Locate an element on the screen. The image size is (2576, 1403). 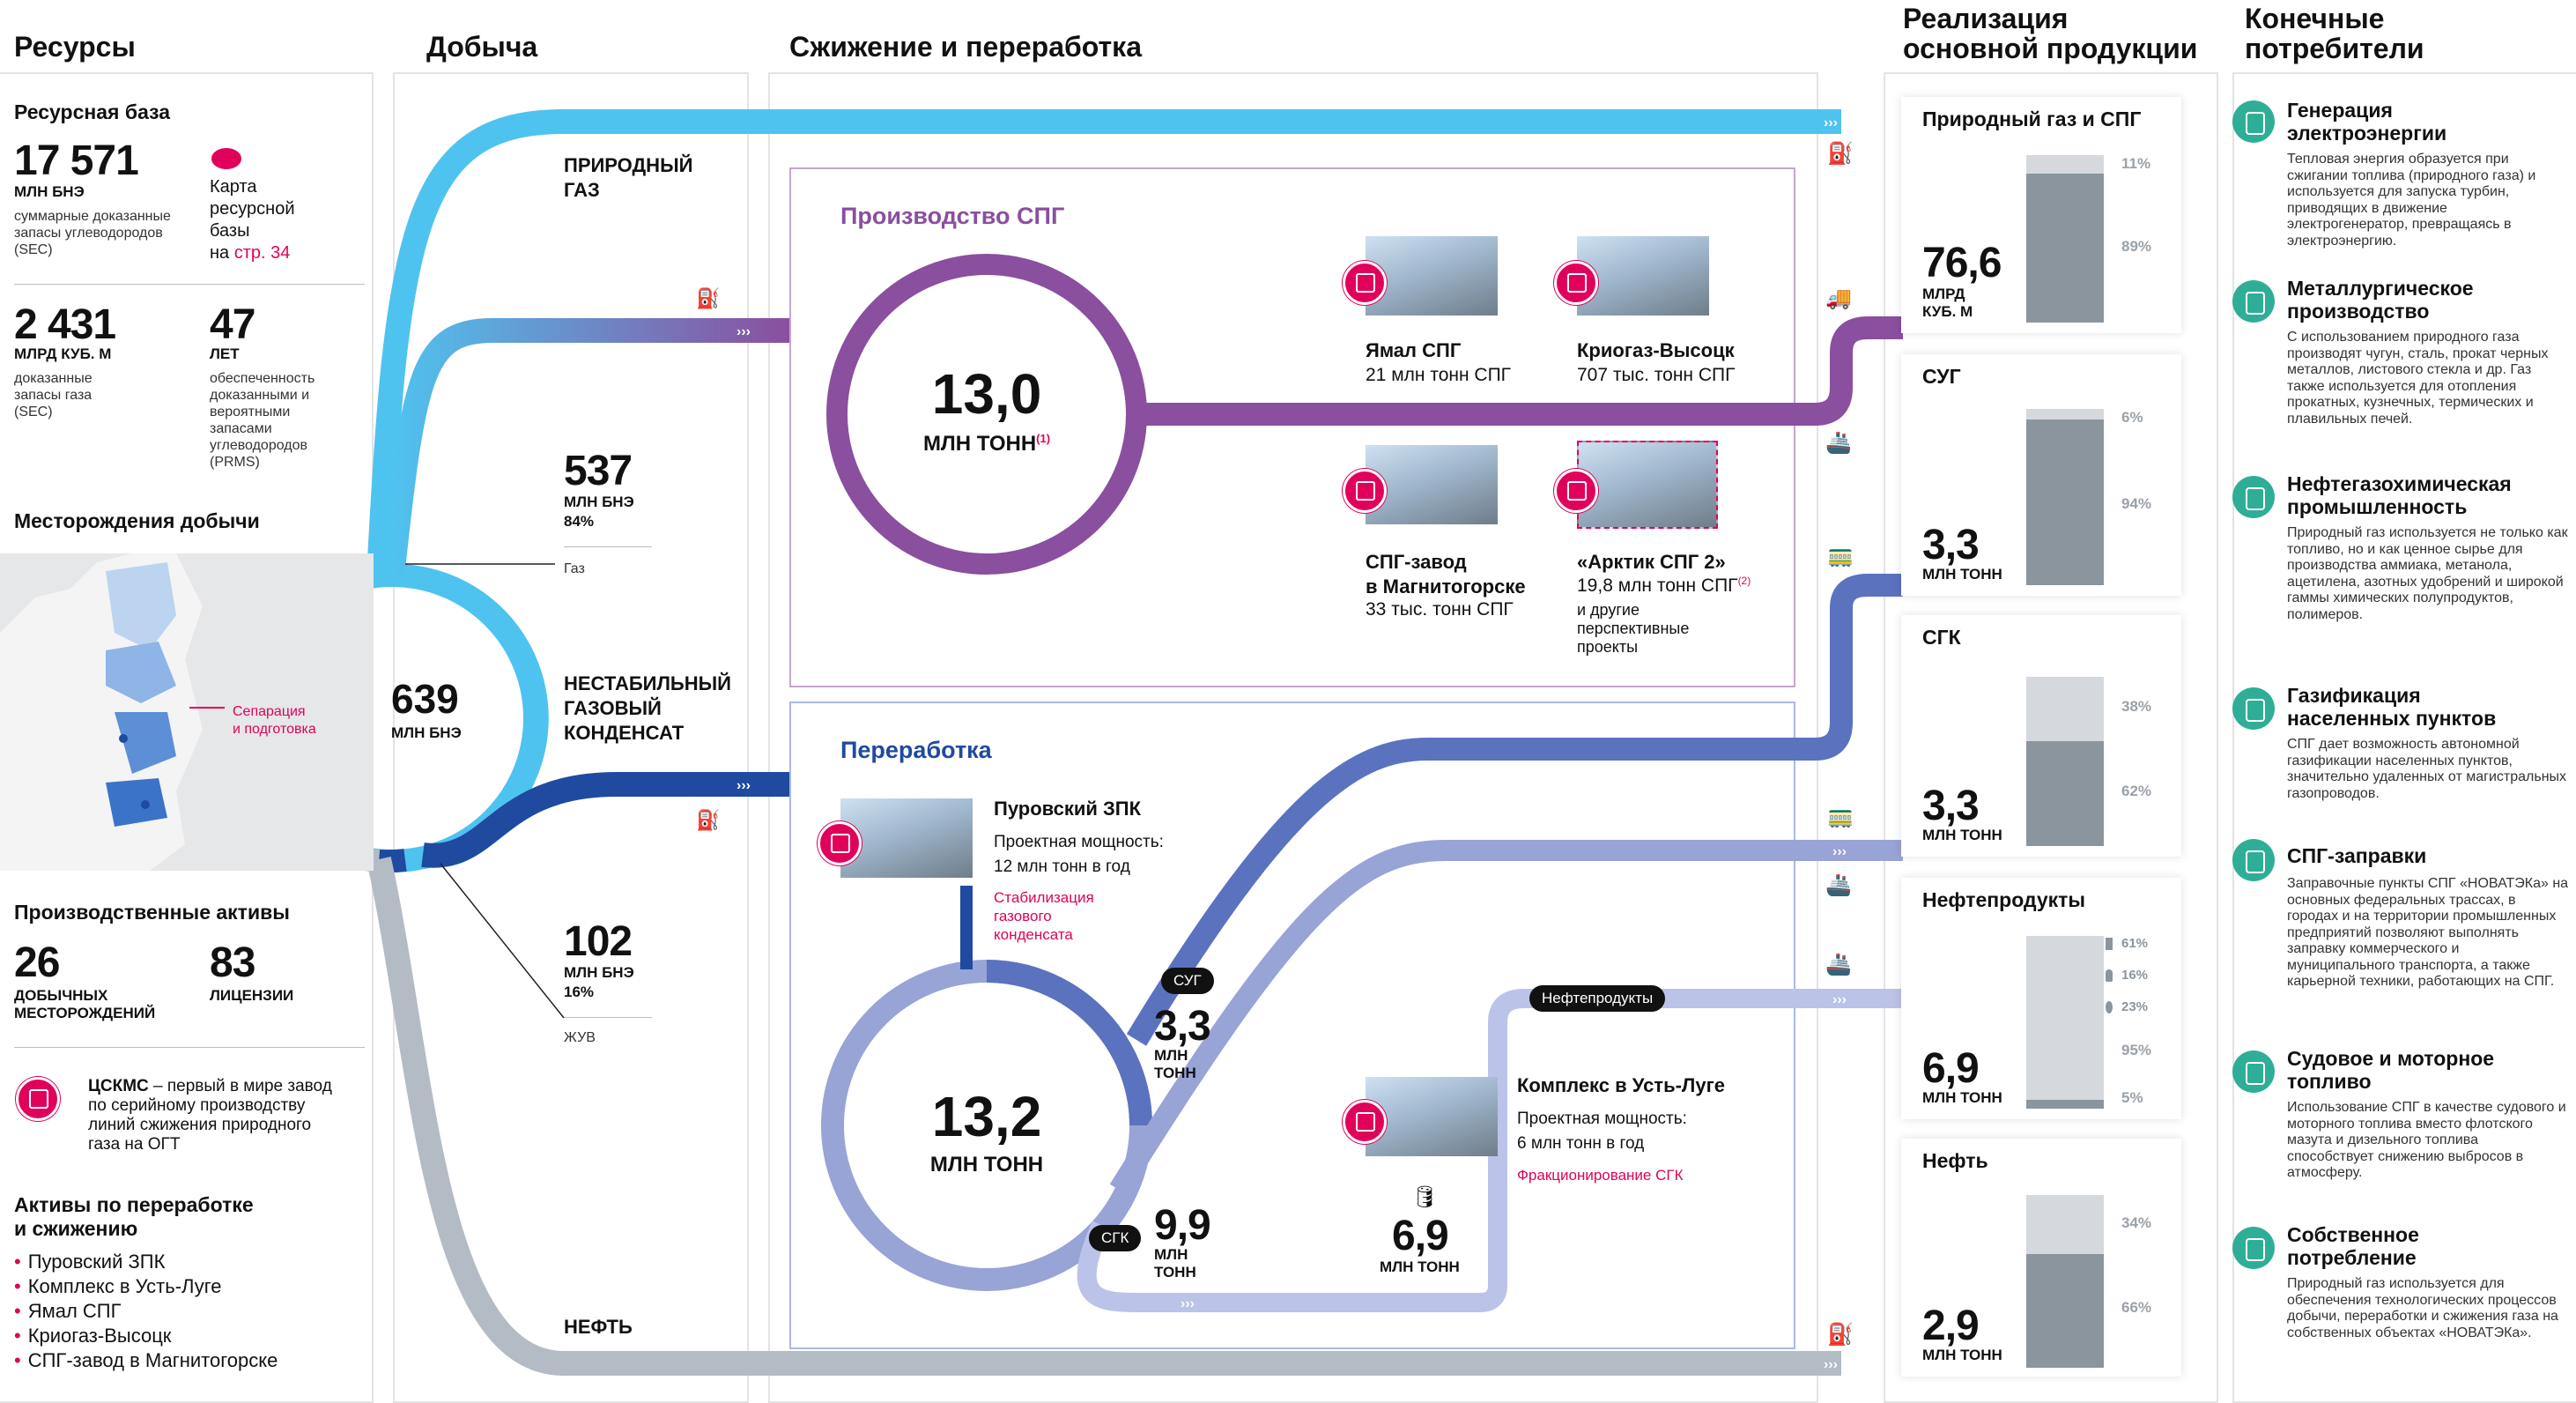
lng-to-sales-flow is located at coordinates (1520, 371).